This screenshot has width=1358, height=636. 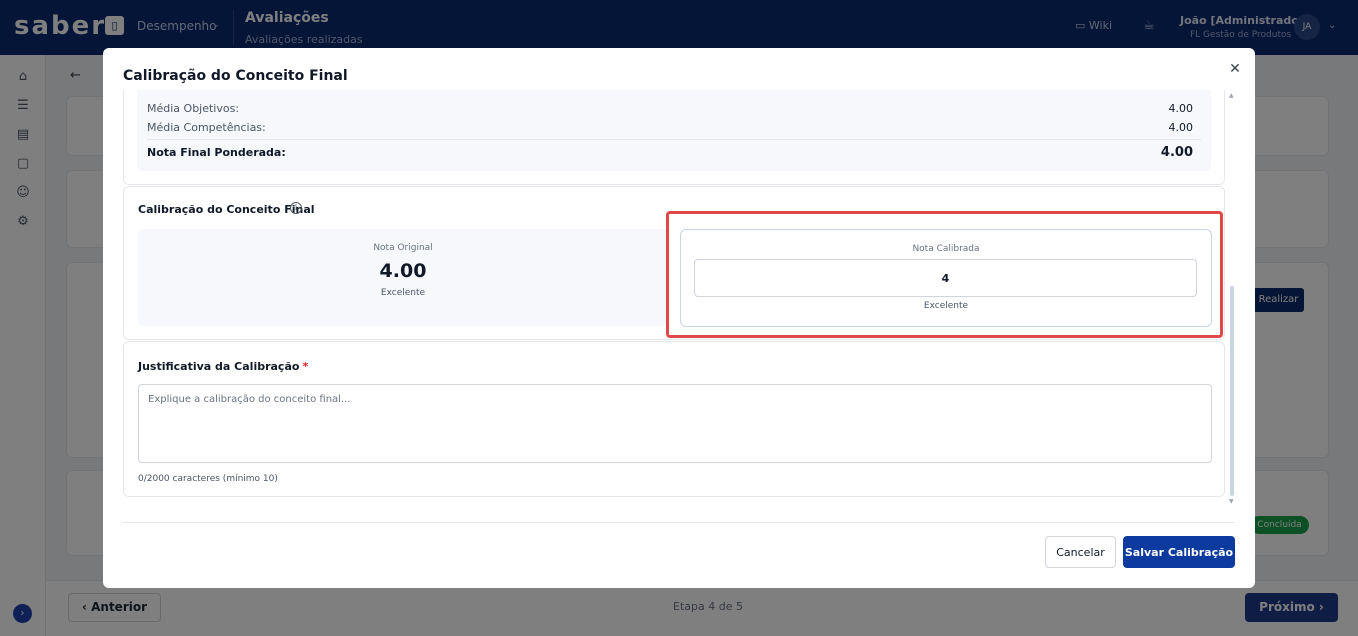 What do you see at coordinates (216, 152) in the screenshot?
I see `nota-final-label: Nota Final Ponderada:` at bounding box center [216, 152].